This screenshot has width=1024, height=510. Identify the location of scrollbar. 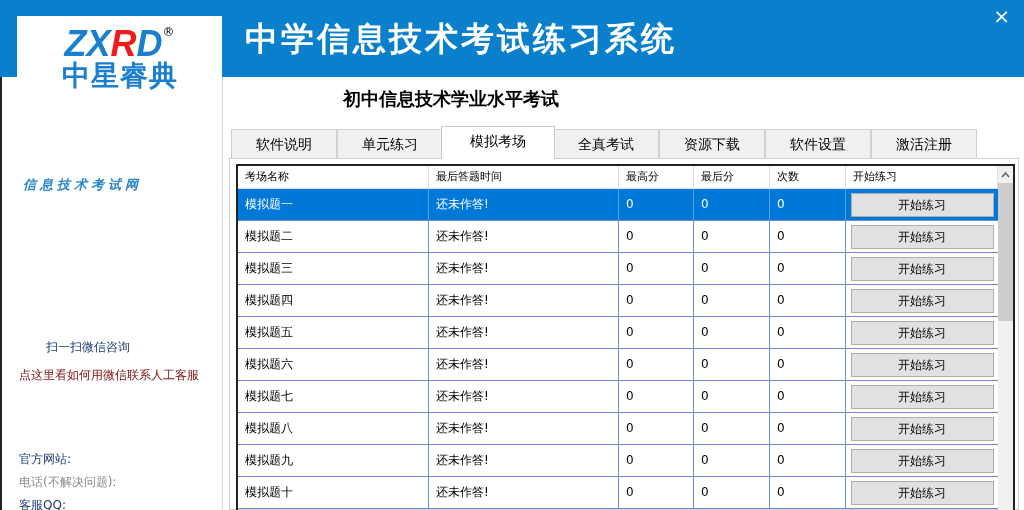
(1005, 338).